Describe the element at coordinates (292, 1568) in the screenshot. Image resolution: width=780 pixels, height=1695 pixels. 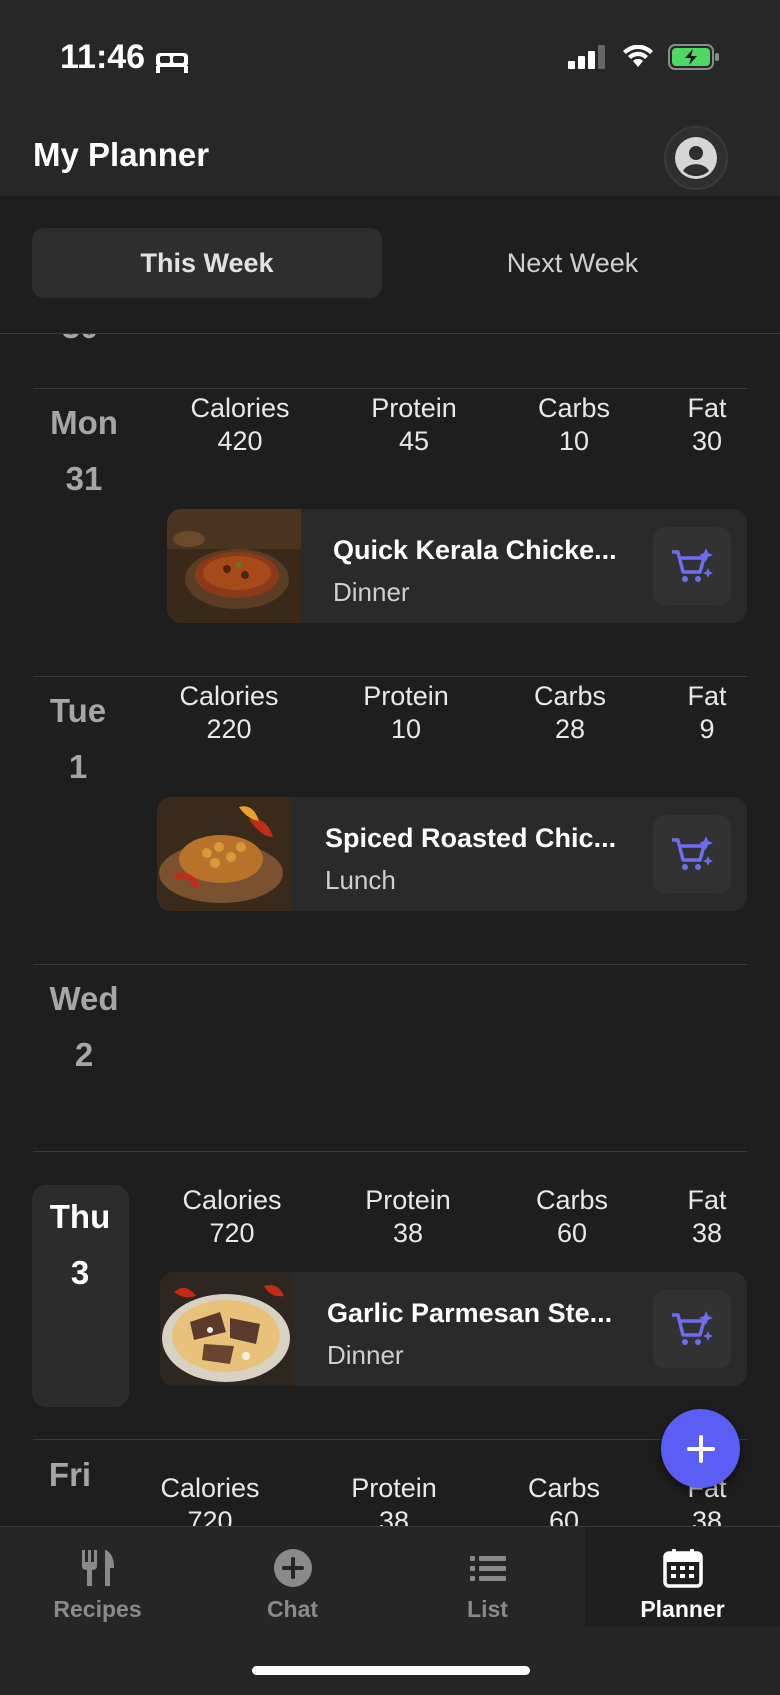
I see `plus-circle-icon` at that location.